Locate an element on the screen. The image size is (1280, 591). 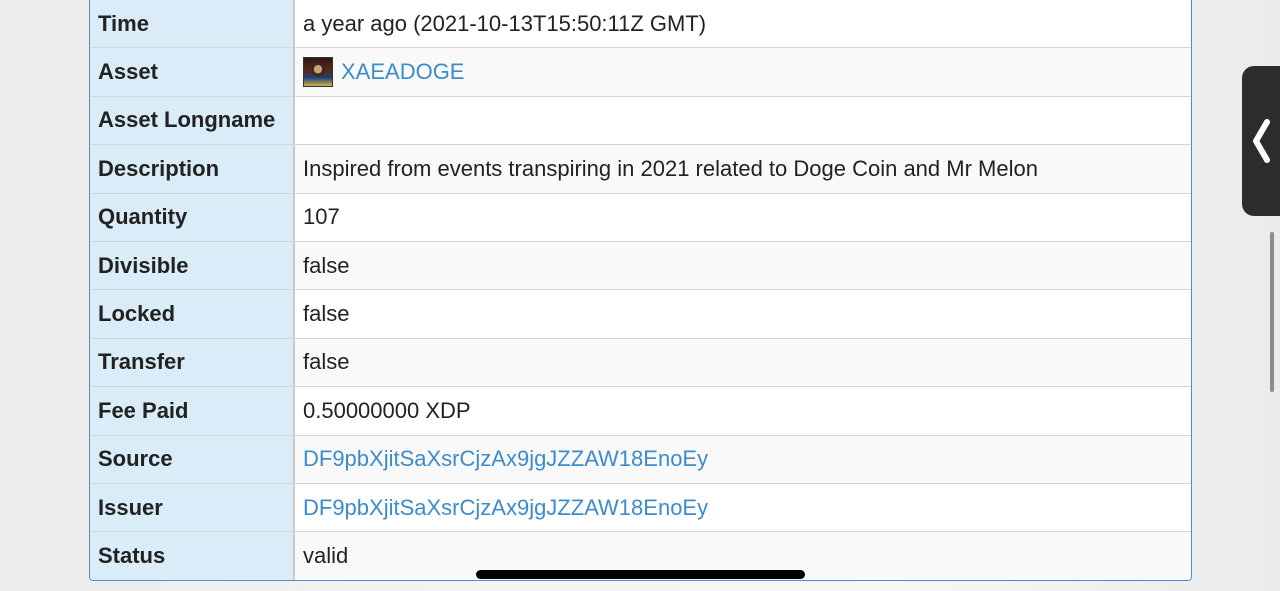
table-row-fee-paid: Fee Paid 0.50000000 XDP is located at coordinates (640, 410).